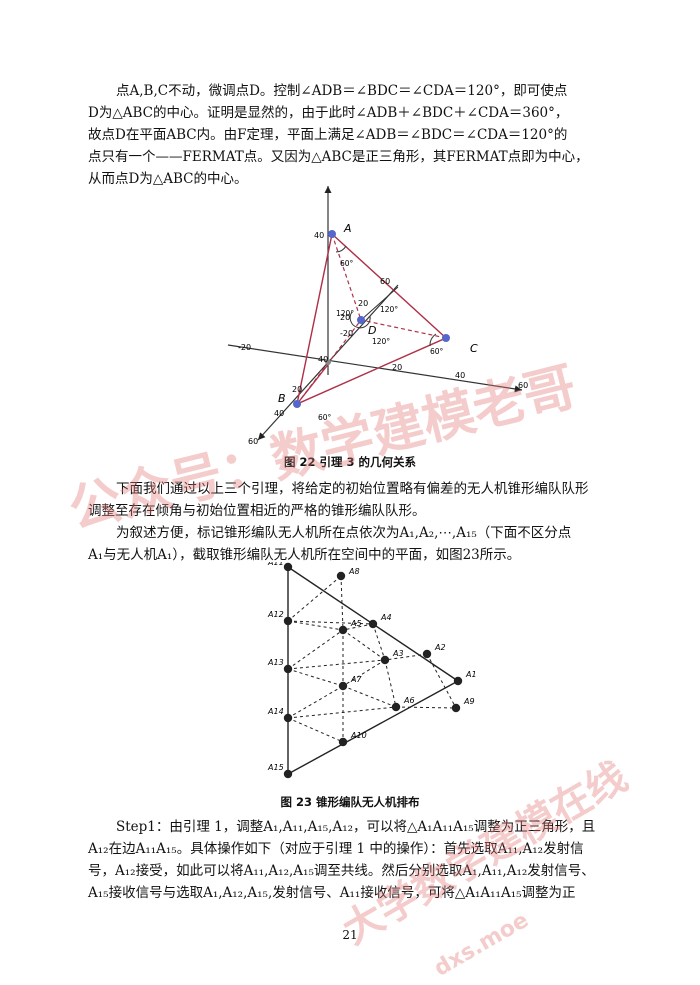  What do you see at coordinates (282, 398) in the screenshot?
I see `label-b: B` at bounding box center [282, 398].